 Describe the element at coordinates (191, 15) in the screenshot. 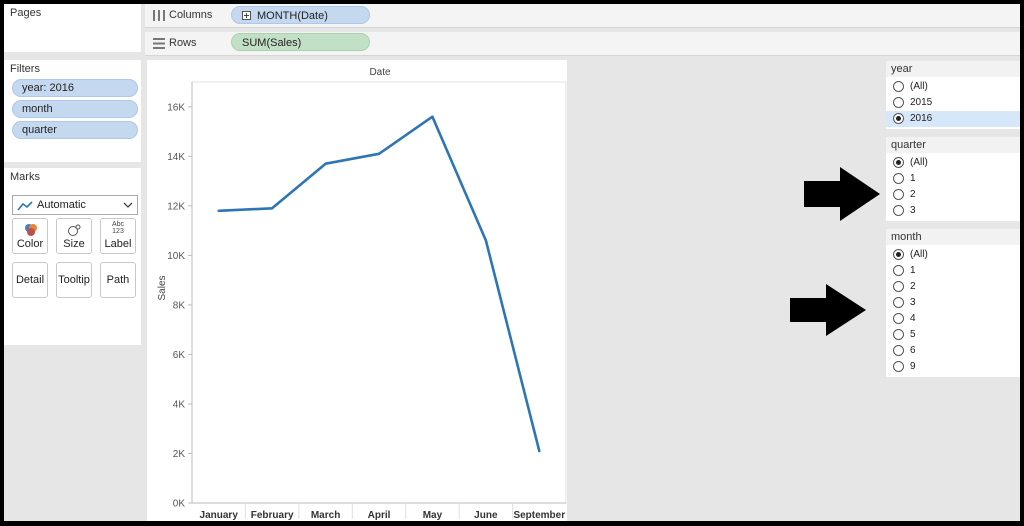

I see `columns-shelf-label: Columns` at that location.